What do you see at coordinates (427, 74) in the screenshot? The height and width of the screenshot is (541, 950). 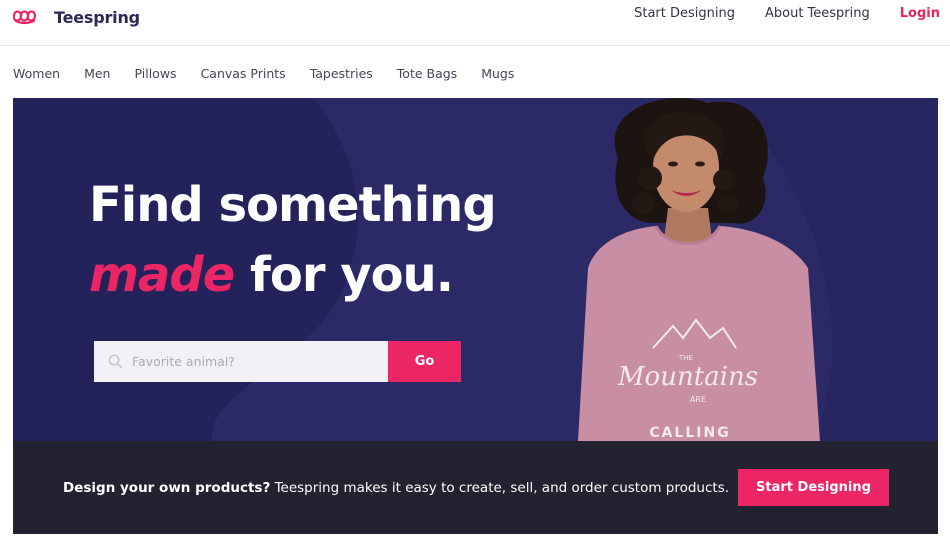 I see `category-tote-bags: Tote Bags` at bounding box center [427, 74].